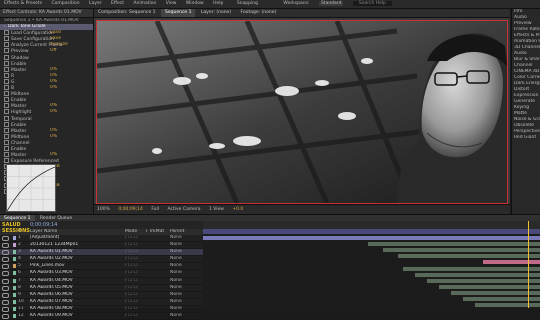  What do you see at coordinates (195, 3) in the screenshot?
I see `menu-item-window: Window` at bounding box center [195, 3].